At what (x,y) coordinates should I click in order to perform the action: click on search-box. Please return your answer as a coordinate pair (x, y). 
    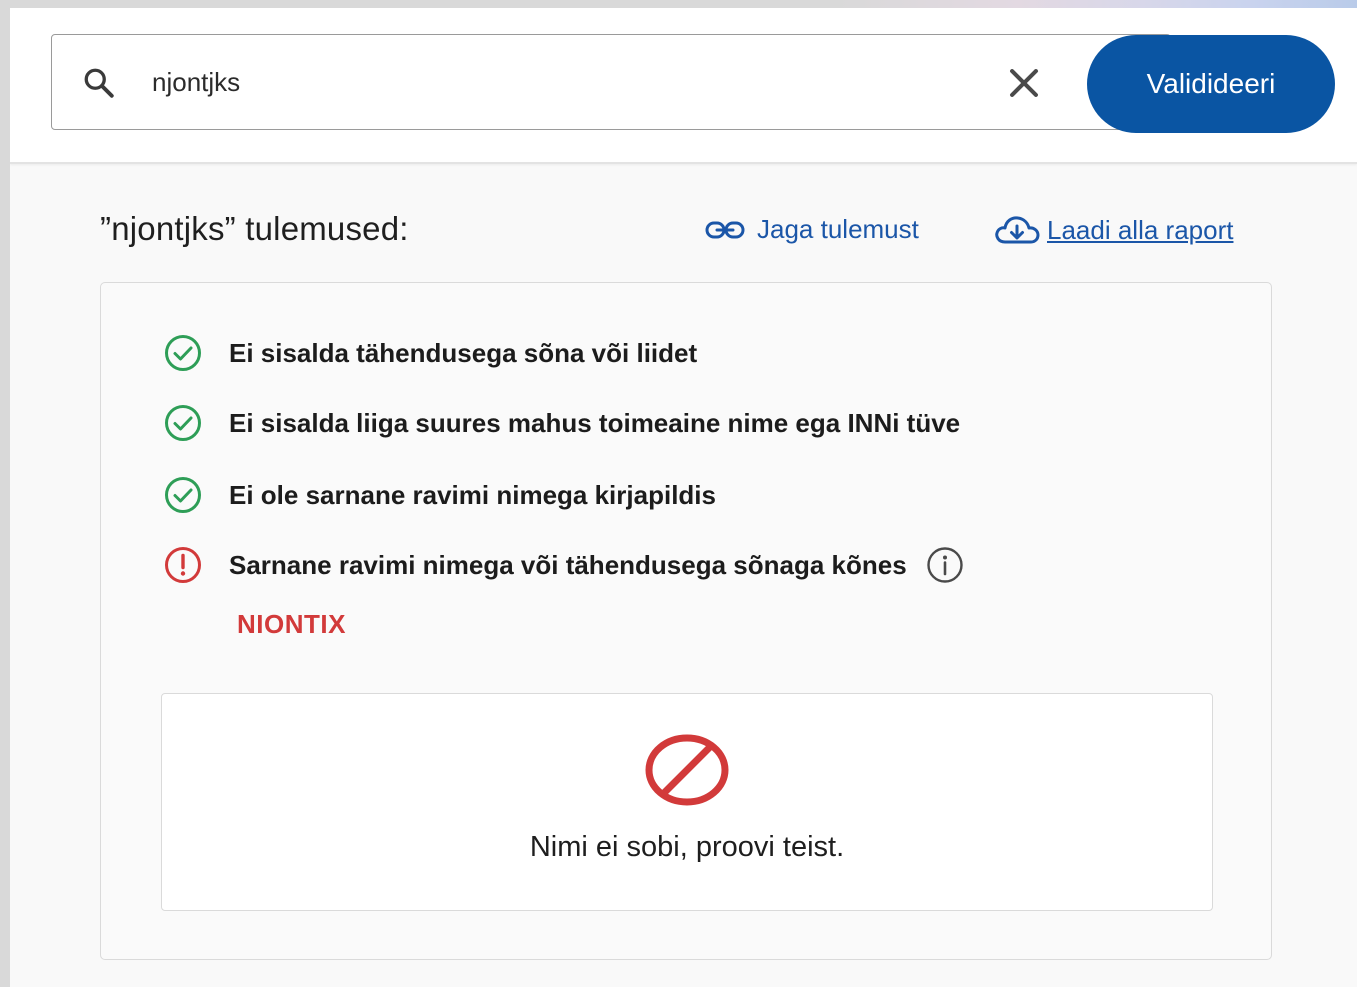
    Looking at the image, I should click on (611, 82).